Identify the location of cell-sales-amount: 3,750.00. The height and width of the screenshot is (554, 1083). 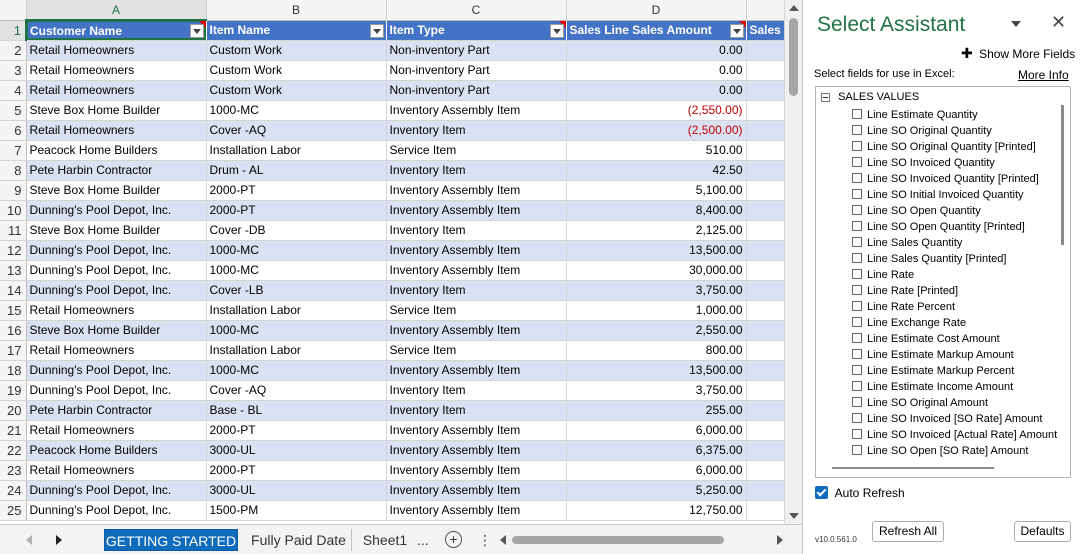
(656, 290).